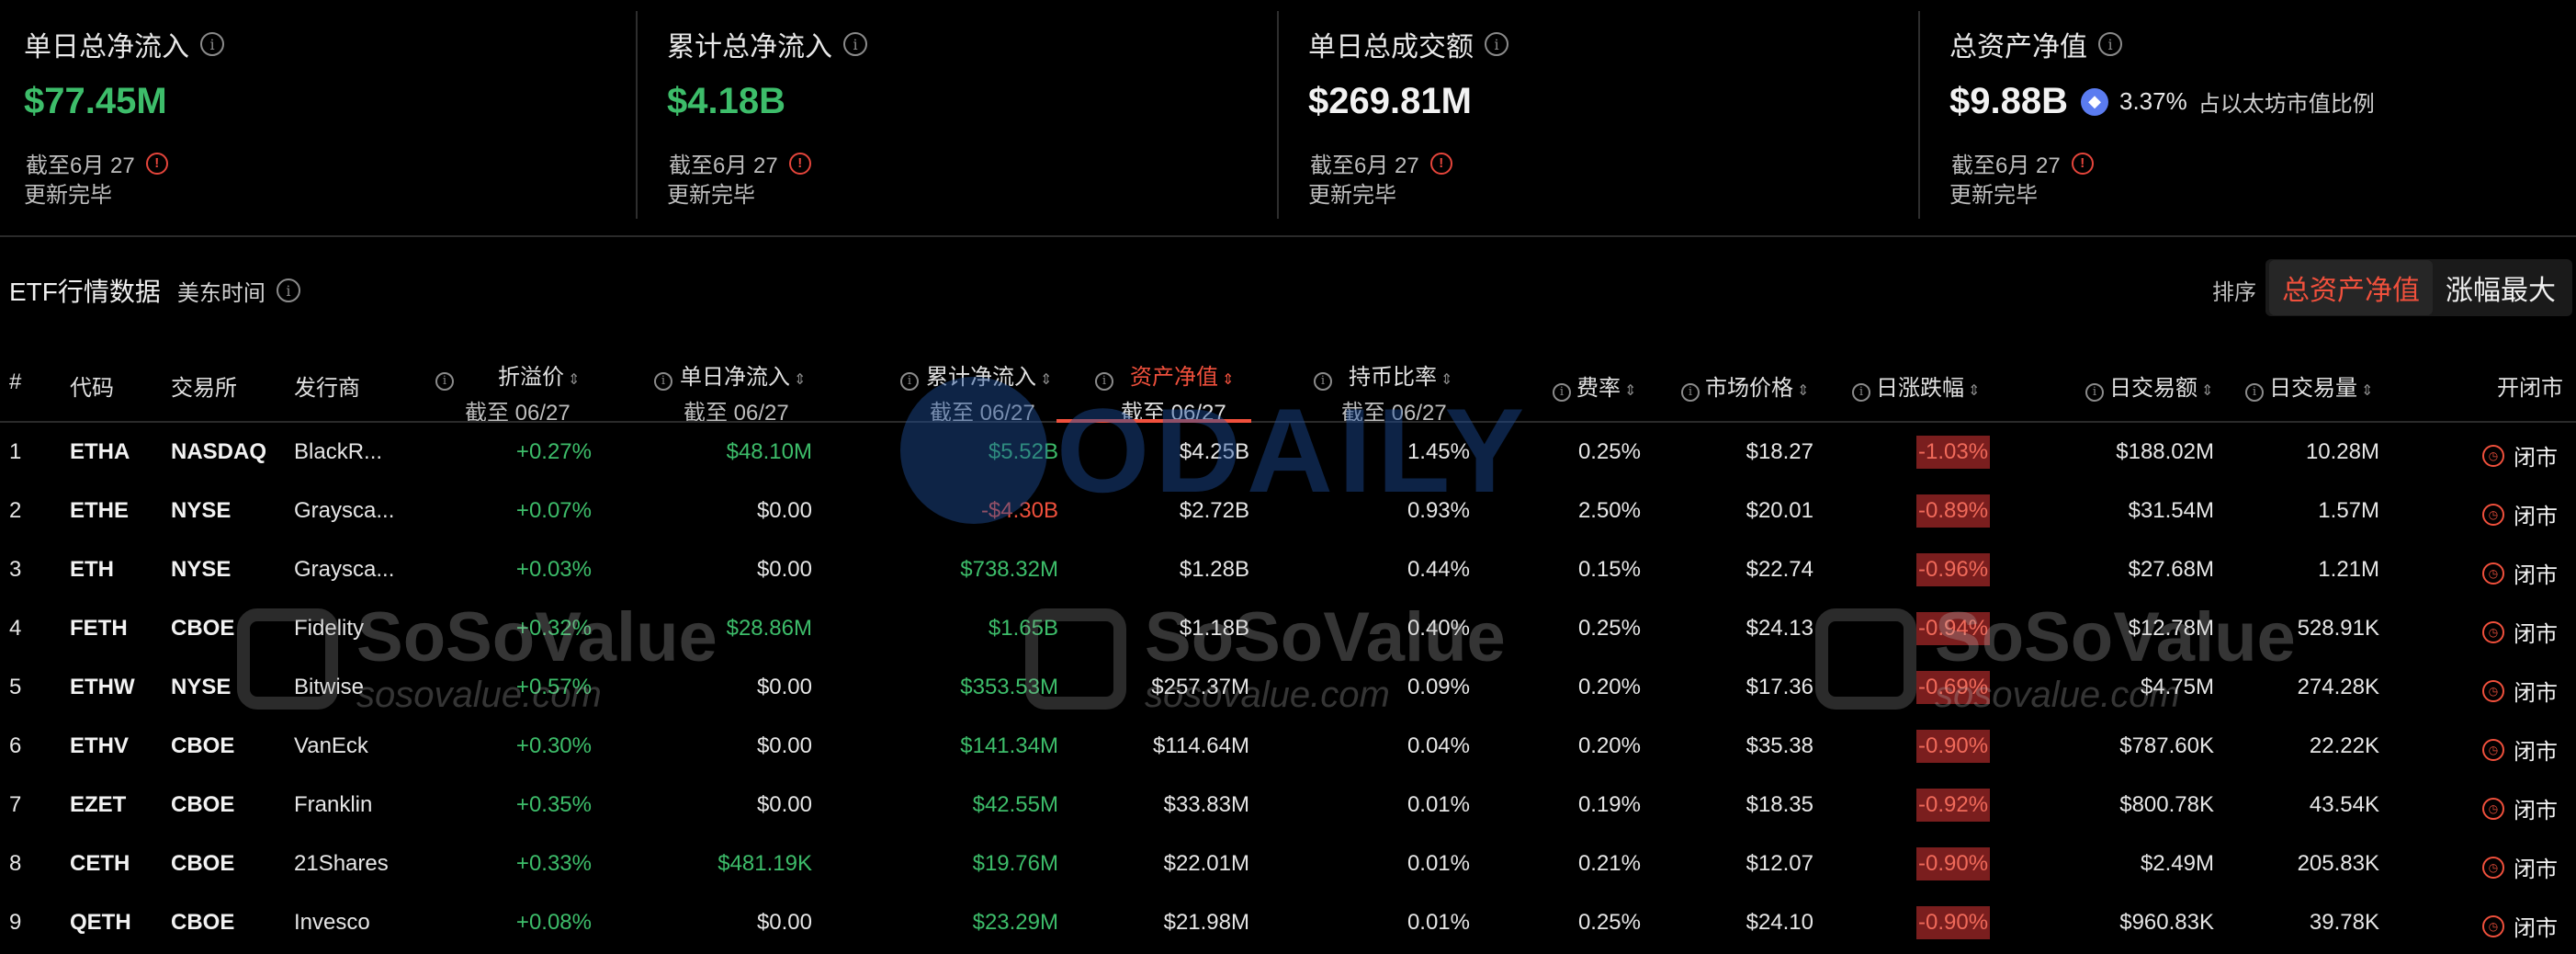 The height and width of the screenshot is (954, 2576). What do you see at coordinates (332, 922) in the screenshot?
I see `cell-issuer: Invesco` at bounding box center [332, 922].